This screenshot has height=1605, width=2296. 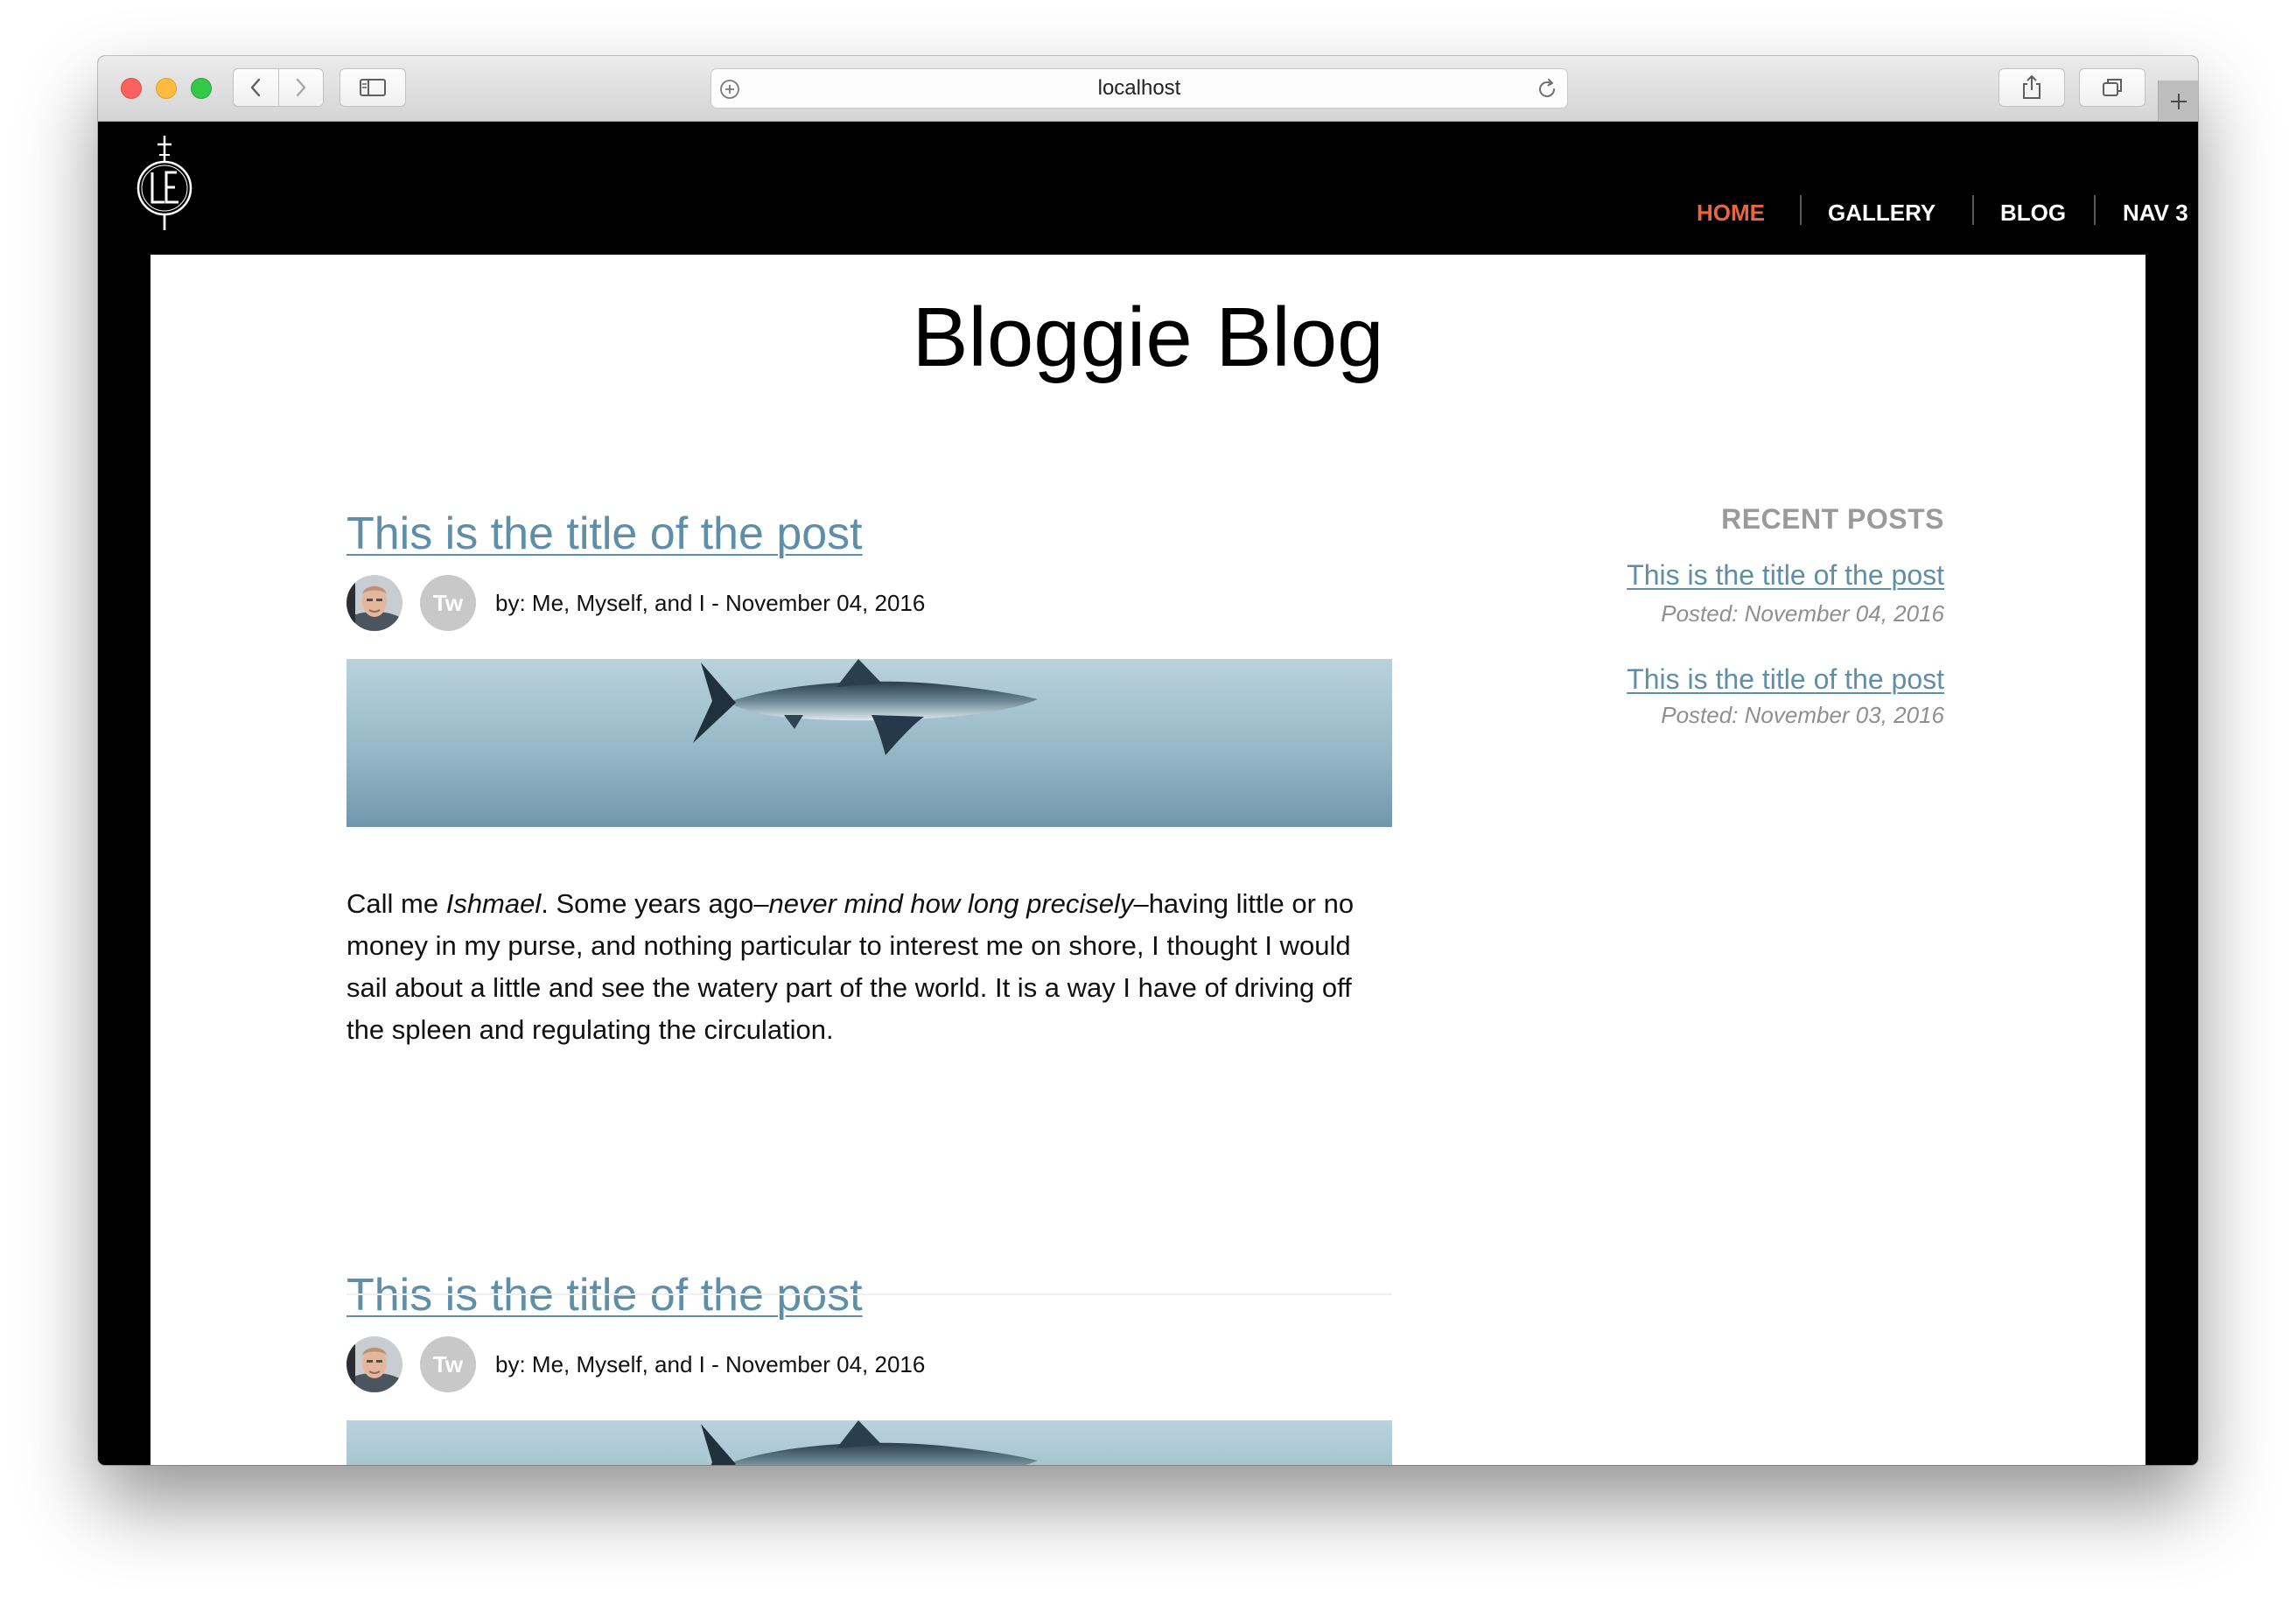 What do you see at coordinates (166, 89) in the screenshot?
I see `minimize-window-button` at bounding box center [166, 89].